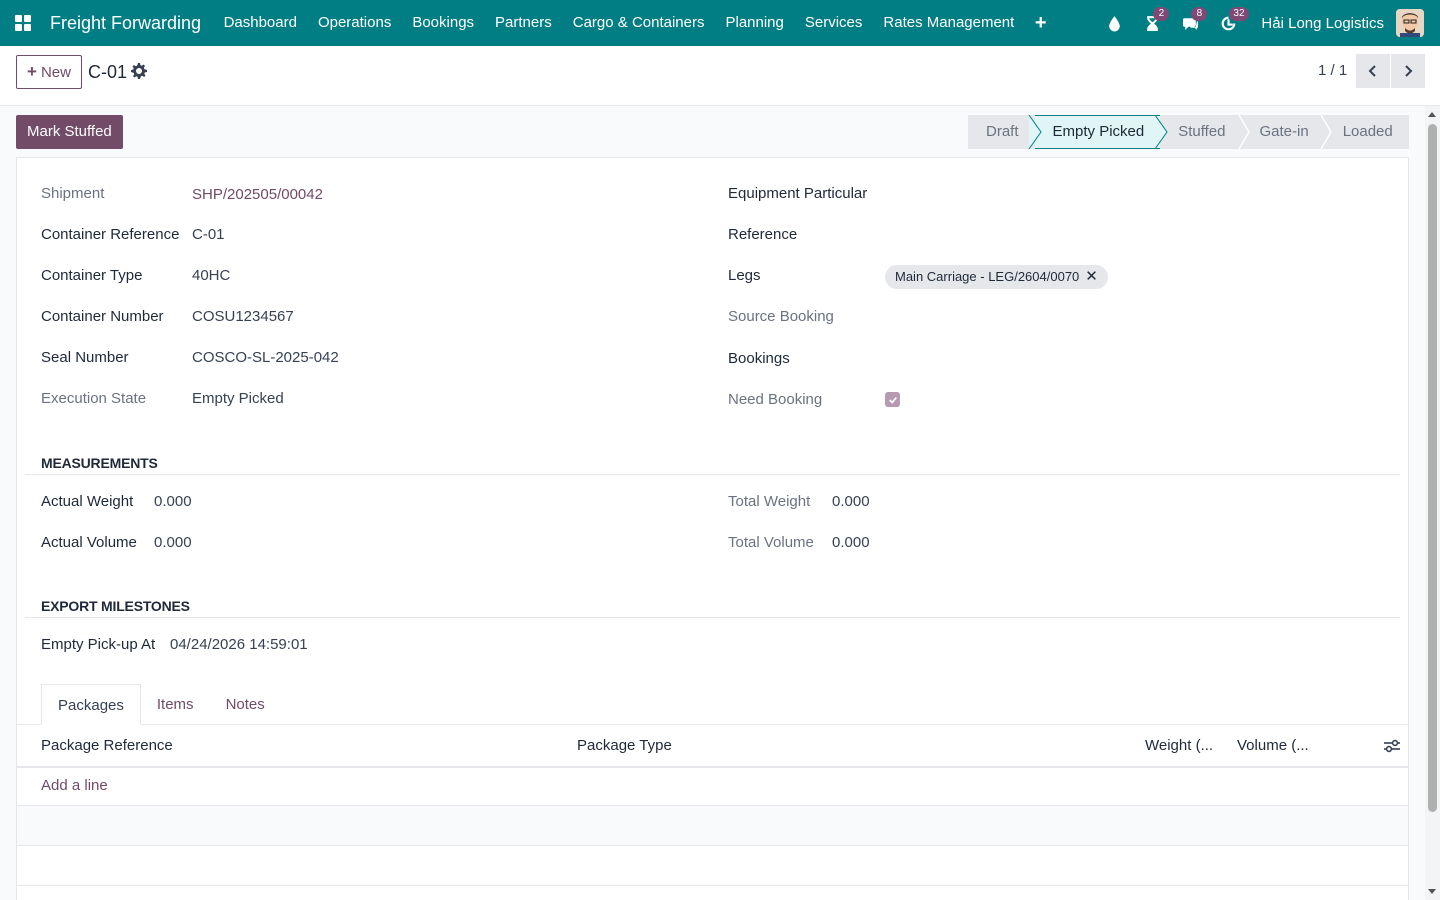  I want to click on add-line-link: Add a line, so click(74, 785).